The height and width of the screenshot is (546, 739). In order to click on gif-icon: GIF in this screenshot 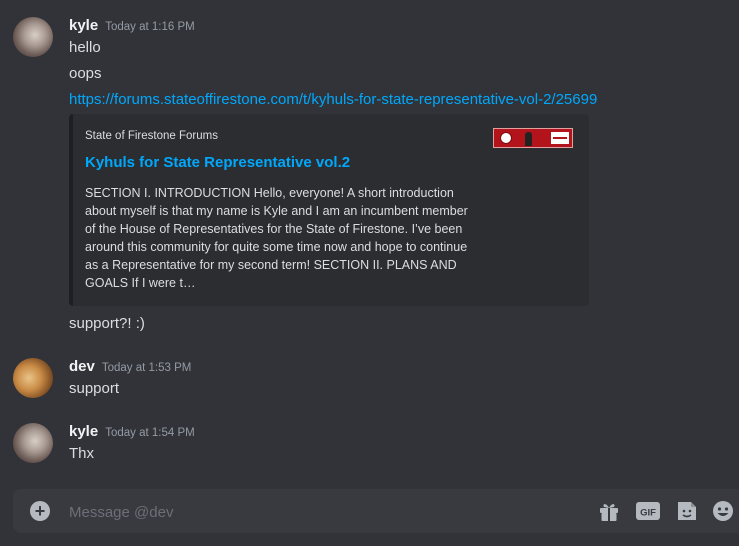, I will do `click(648, 511)`.